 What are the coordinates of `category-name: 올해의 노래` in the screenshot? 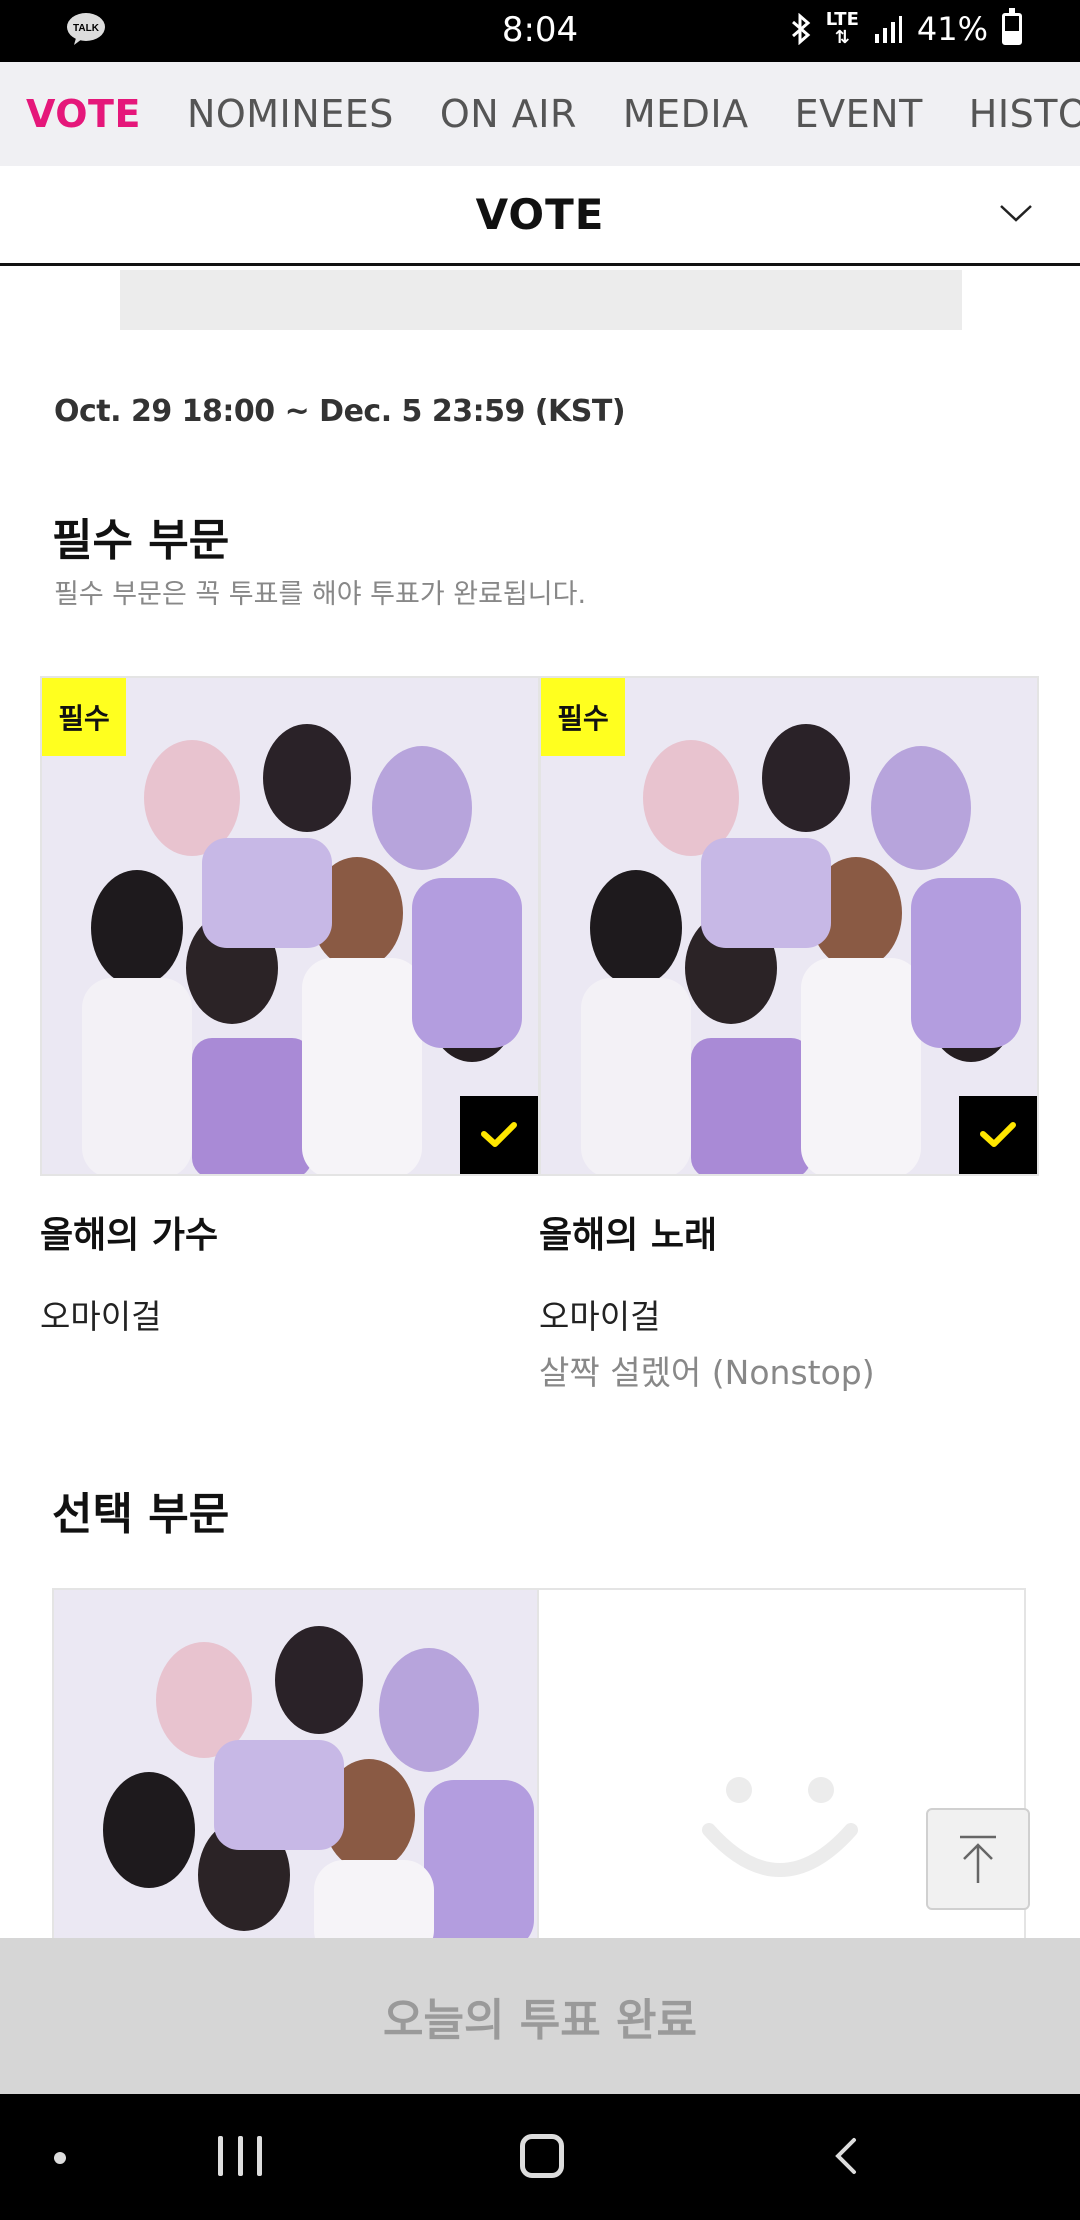 It's located at (628, 1235).